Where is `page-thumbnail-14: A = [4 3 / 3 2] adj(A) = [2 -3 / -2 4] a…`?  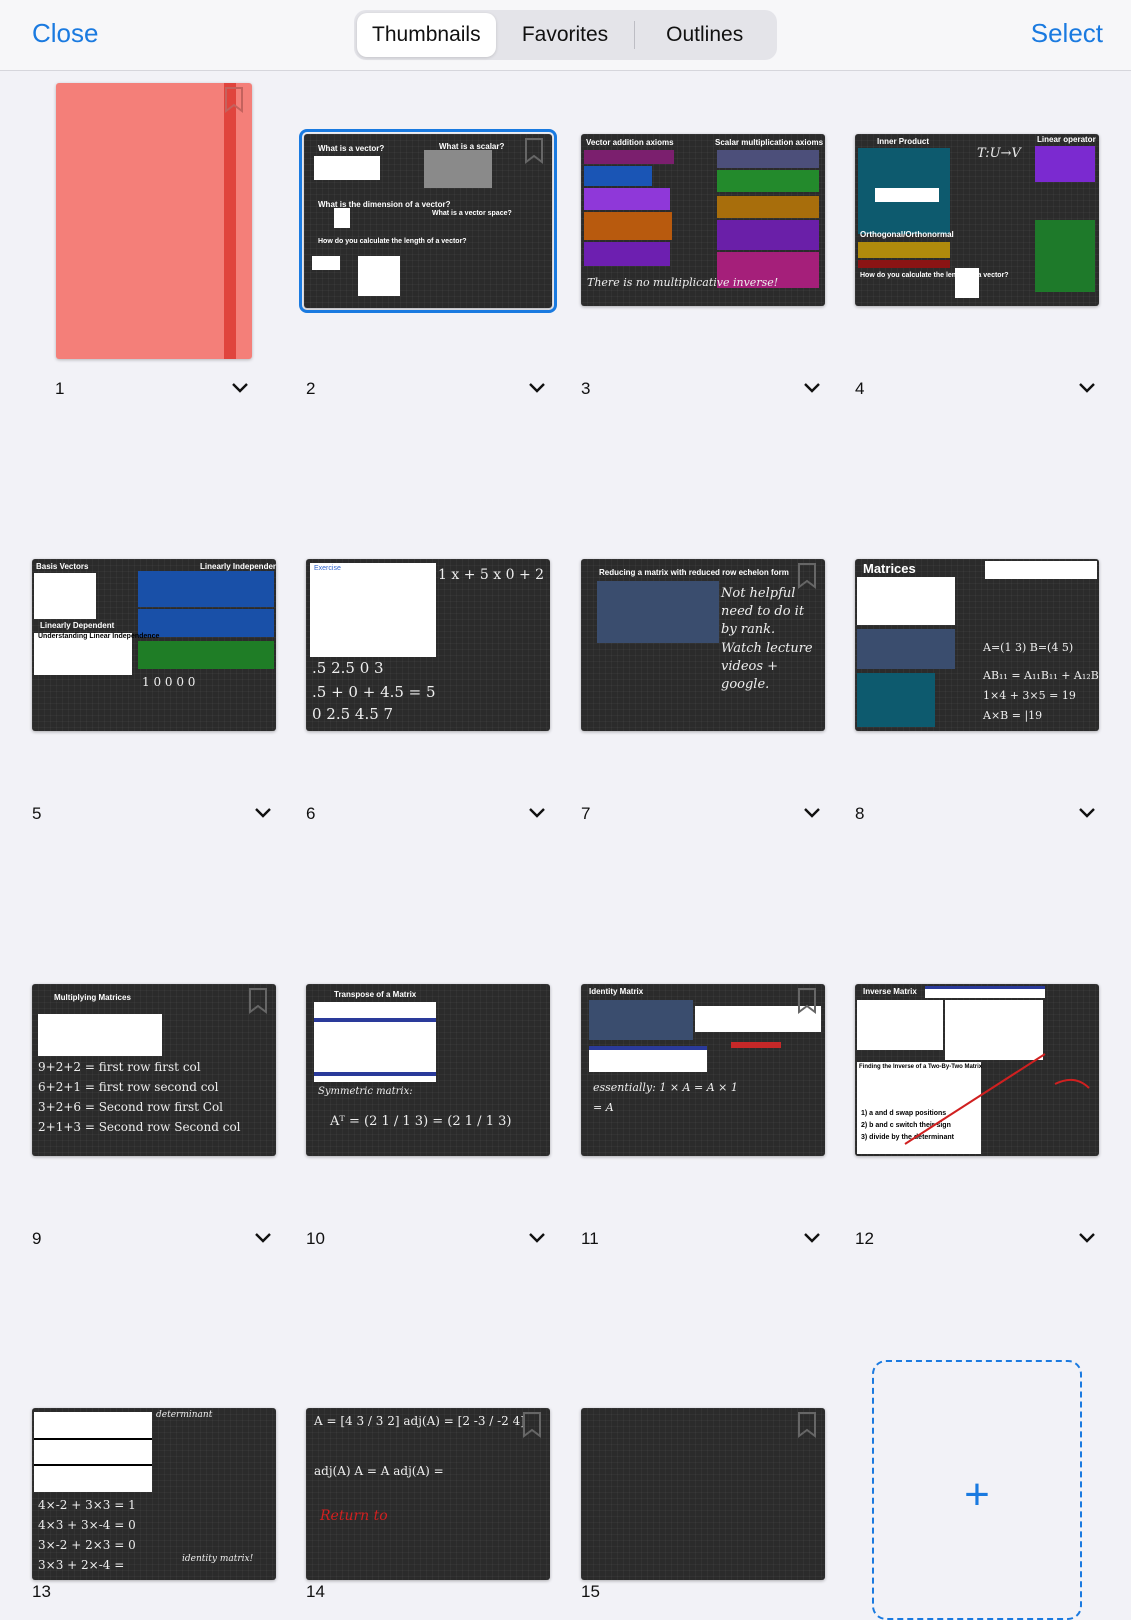 page-thumbnail-14: A = [4 3 / 3 2] adj(A) = [2 -3 / -2 4] a… is located at coordinates (428, 1494).